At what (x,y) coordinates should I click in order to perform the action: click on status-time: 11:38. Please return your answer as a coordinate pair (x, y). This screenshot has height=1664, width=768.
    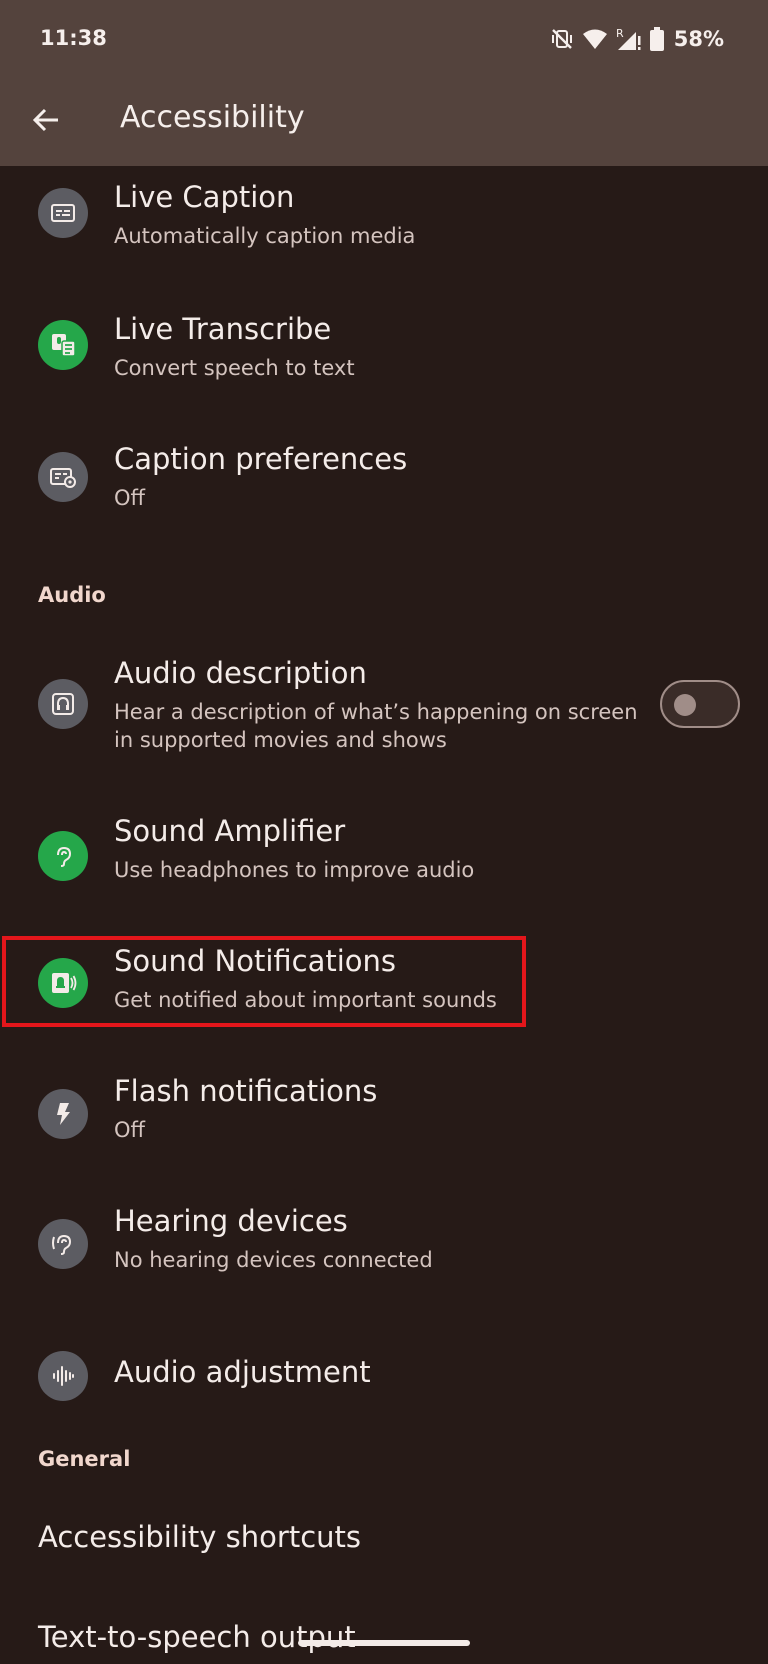
    Looking at the image, I should click on (73, 38).